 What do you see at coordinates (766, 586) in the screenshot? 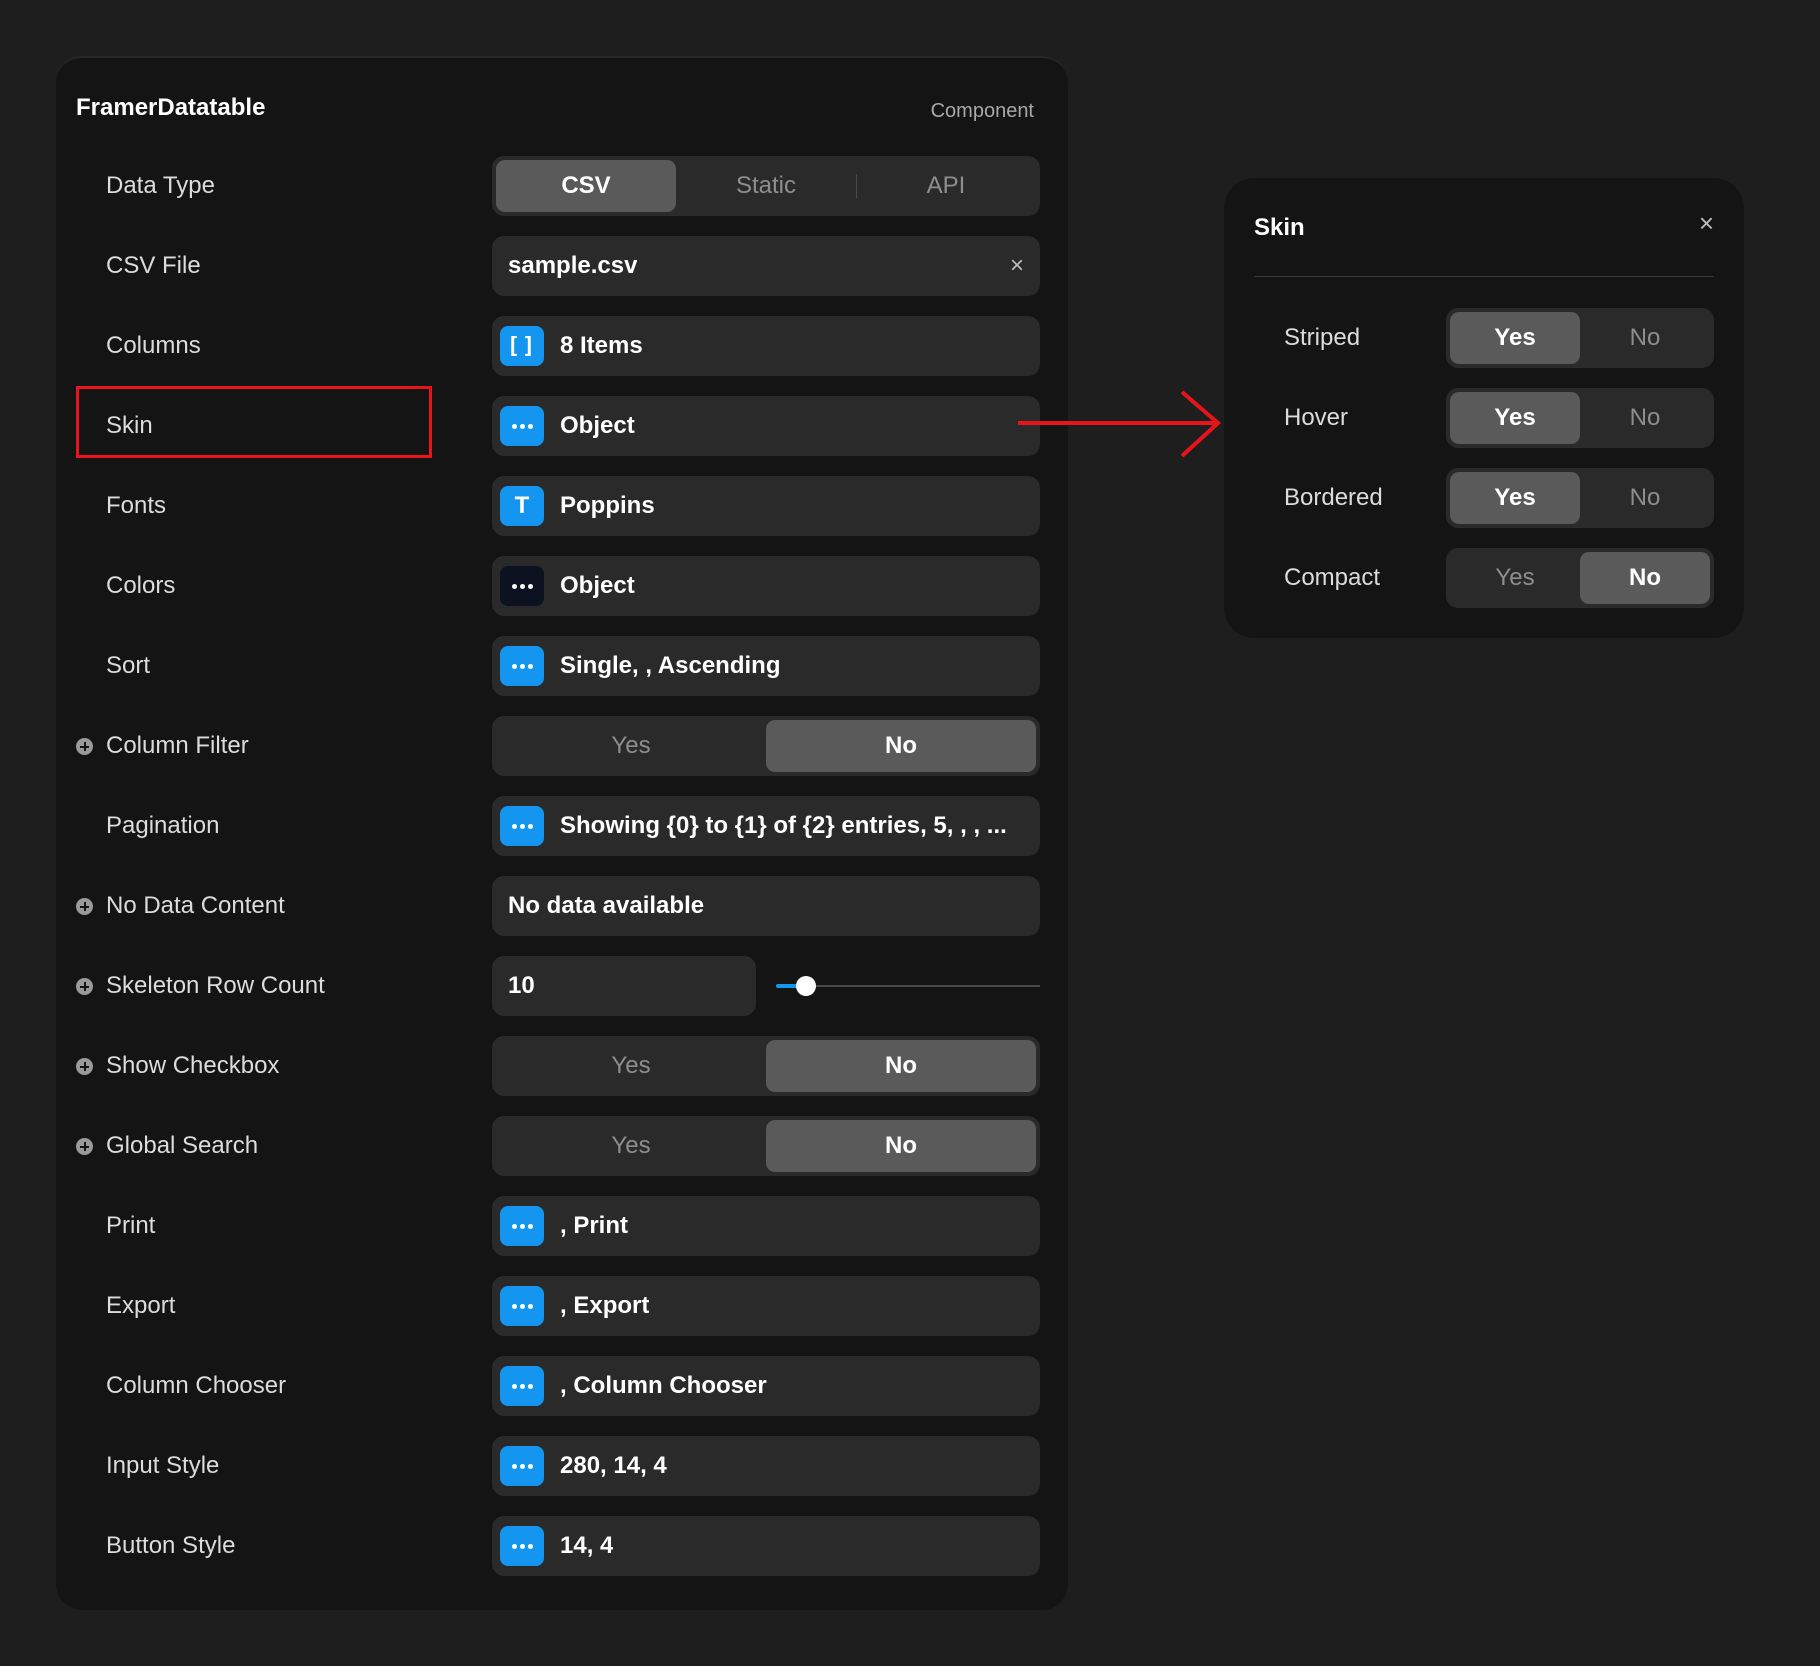
I see `colors-field: Object` at bounding box center [766, 586].